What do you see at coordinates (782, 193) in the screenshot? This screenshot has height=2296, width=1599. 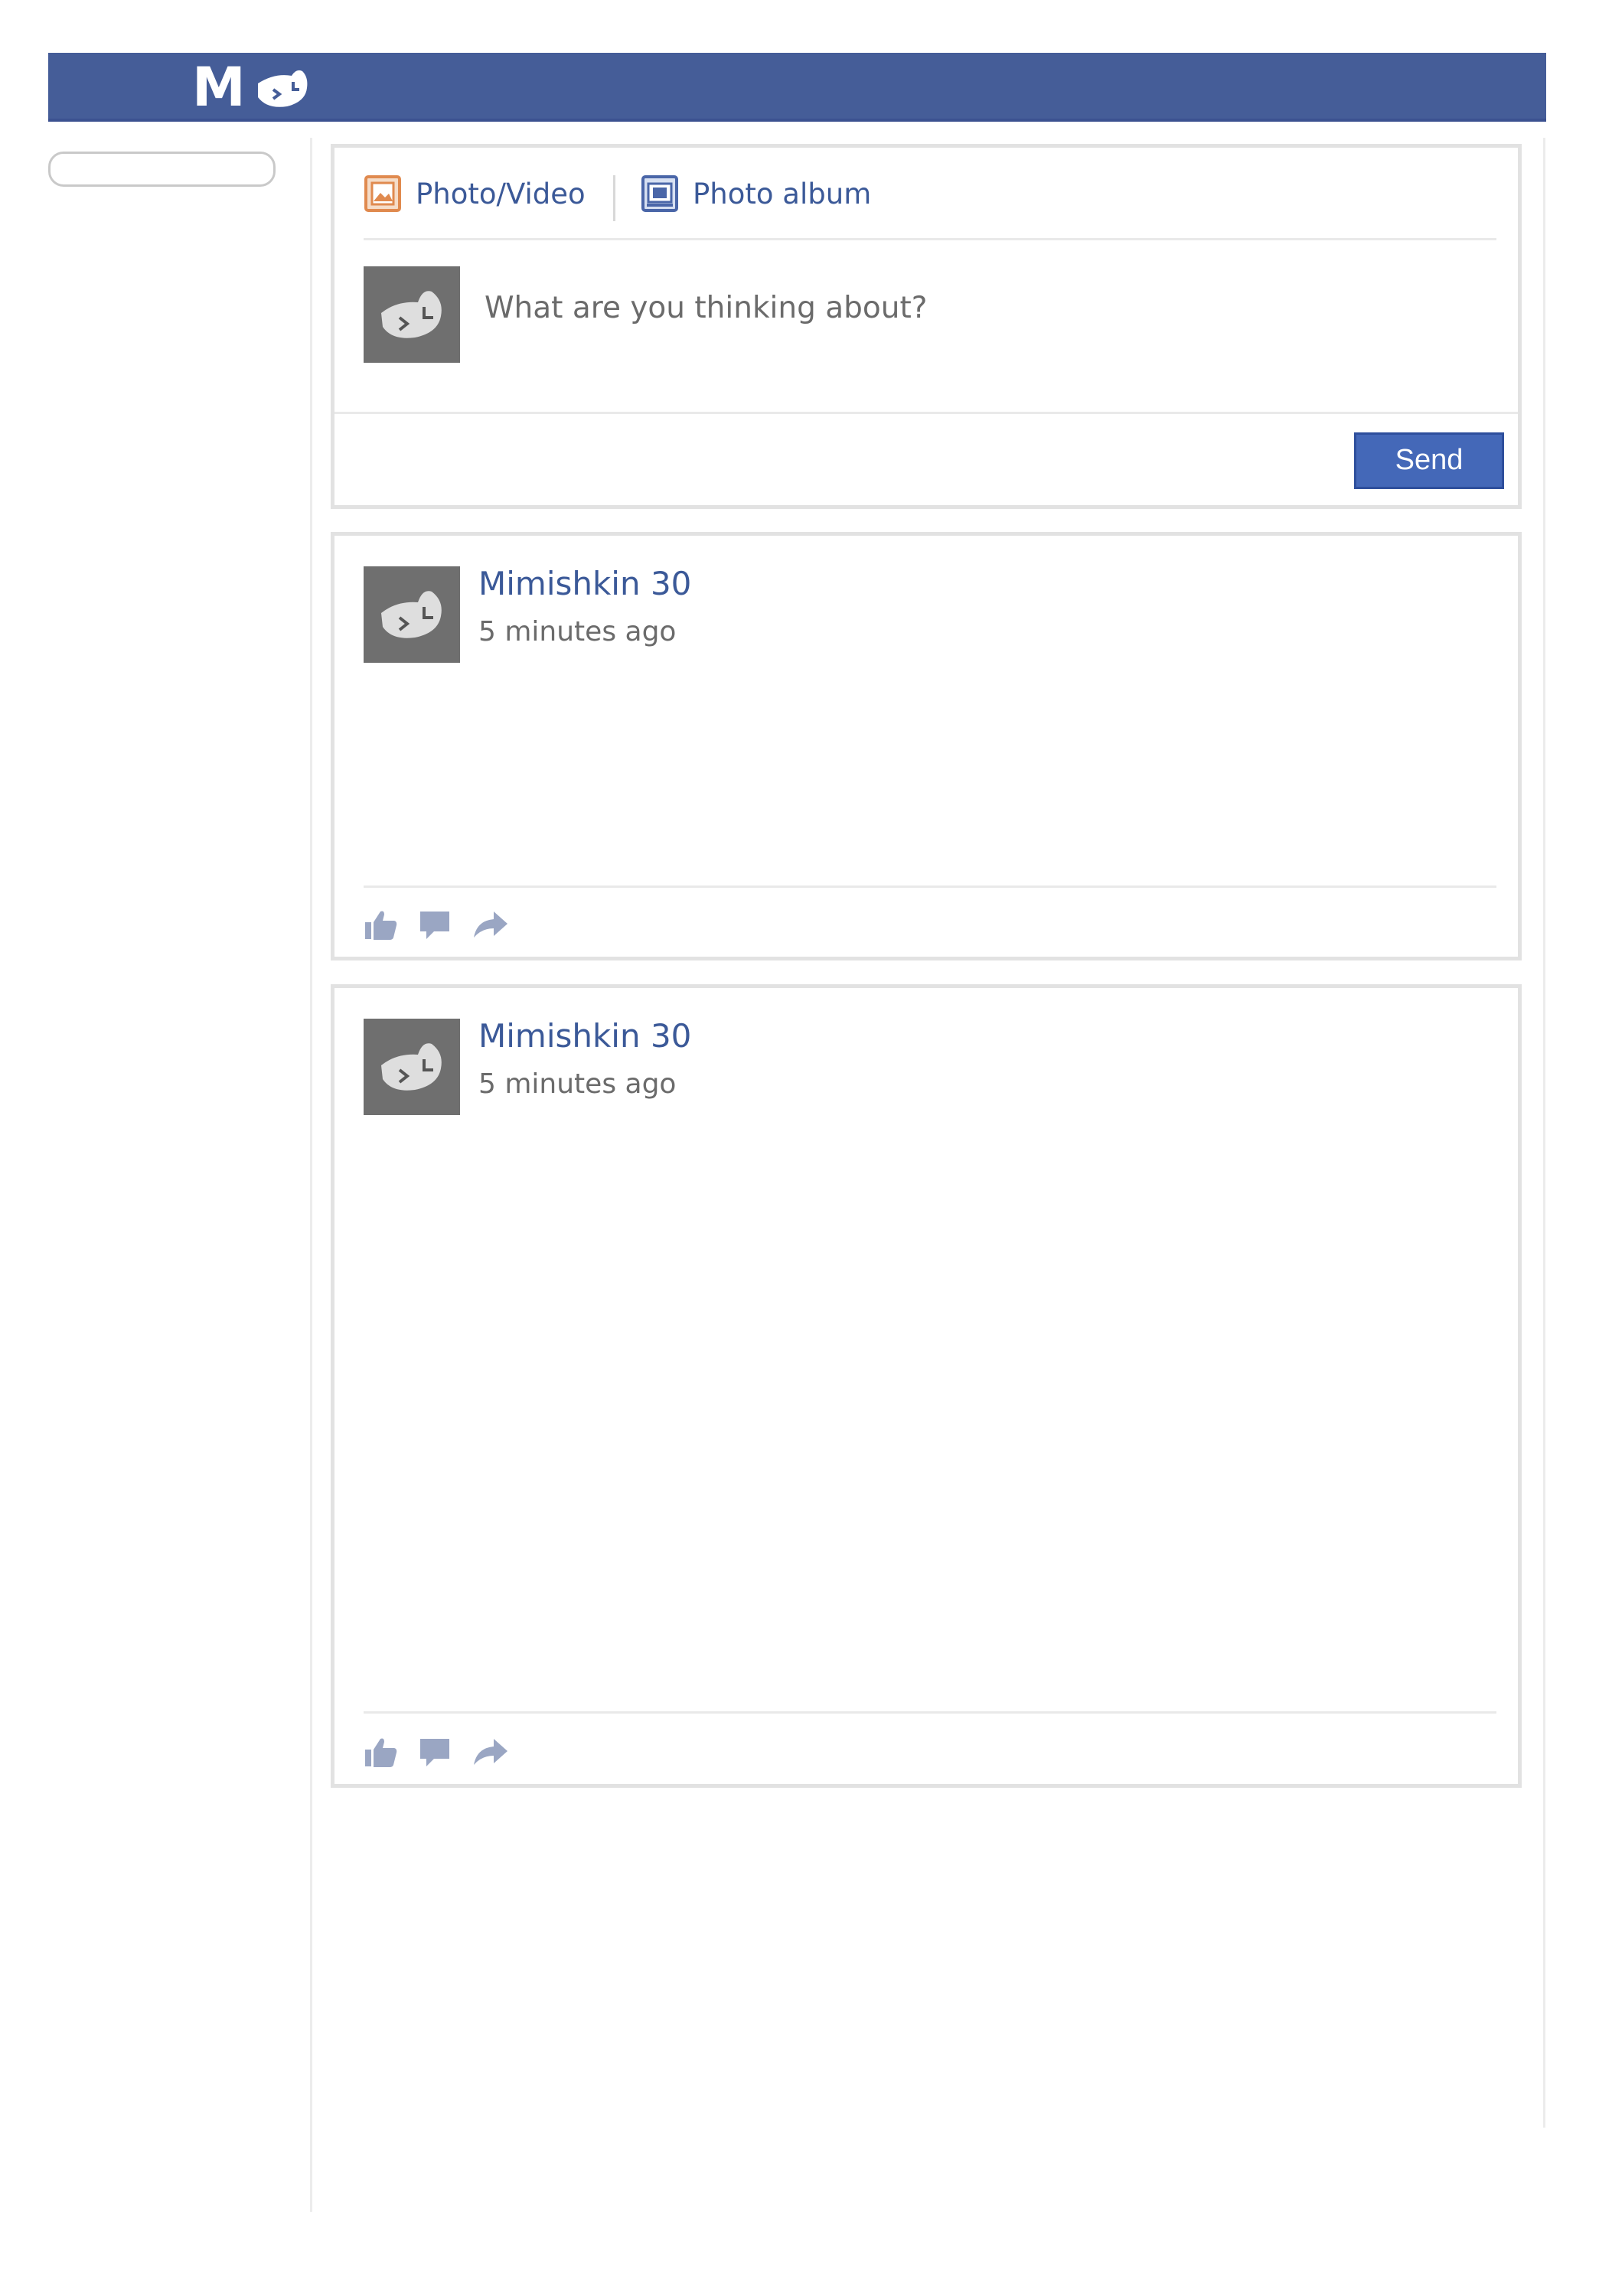 I see `tab-photo-album-label: Photo album` at bounding box center [782, 193].